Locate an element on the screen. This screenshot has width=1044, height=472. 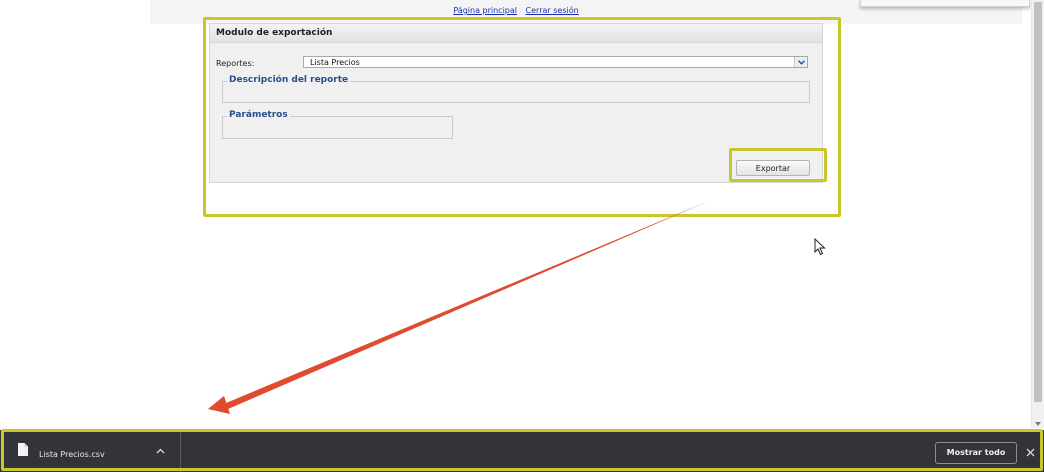
download-bar-highlight is located at coordinates (522, 450).